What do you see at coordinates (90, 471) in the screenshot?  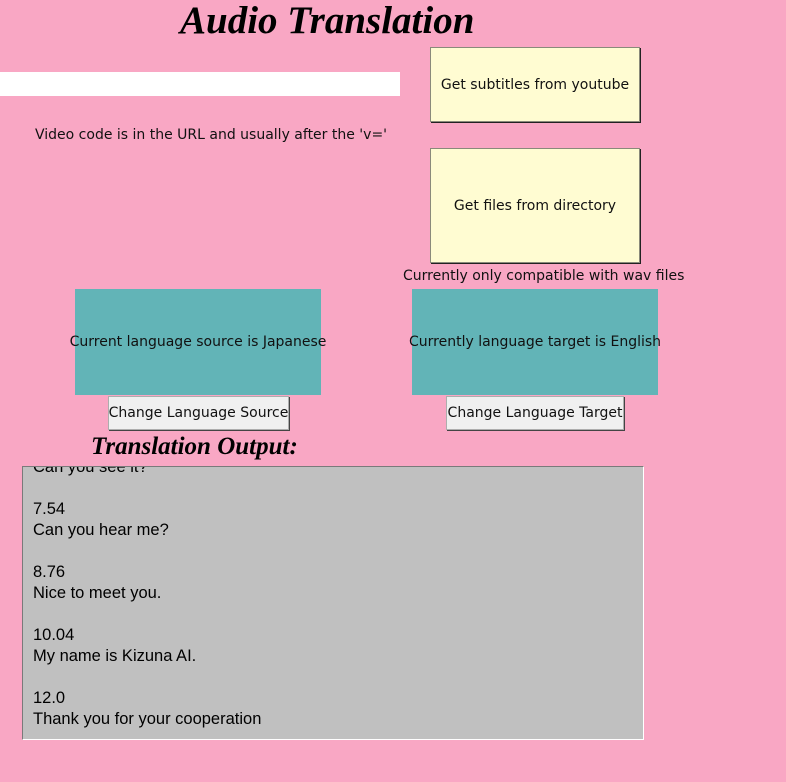 I see `output-entry-text: Can you see it?` at bounding box center [90, 471].